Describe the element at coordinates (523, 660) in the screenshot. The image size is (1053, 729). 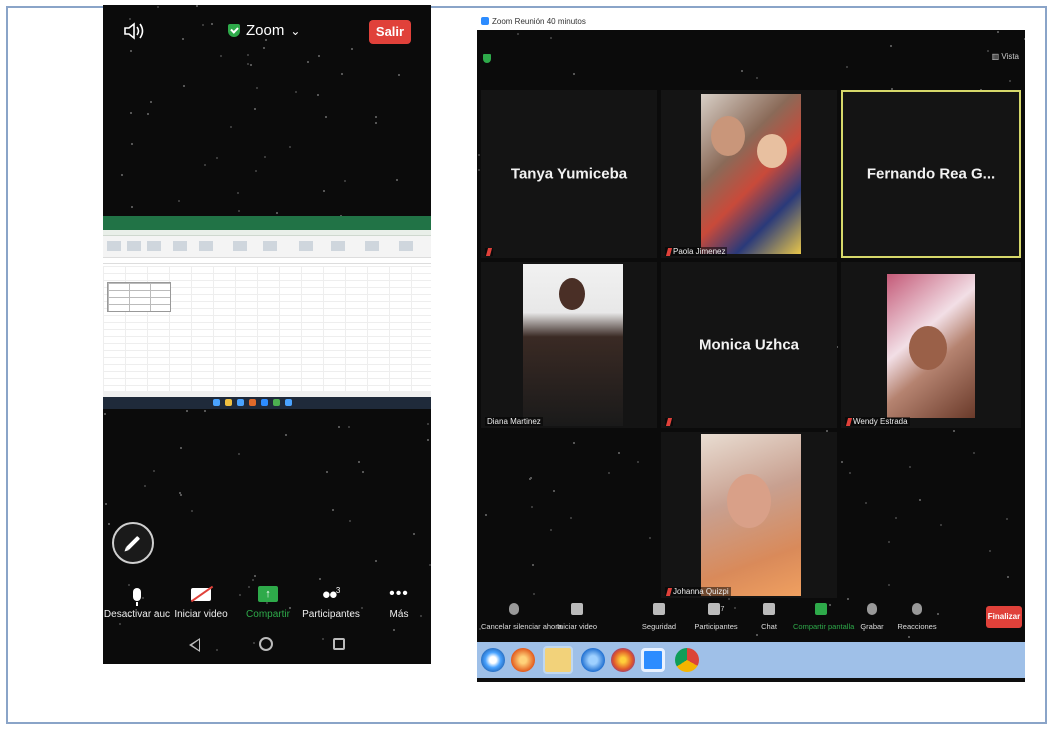
I see `media-player-icon` at that location.